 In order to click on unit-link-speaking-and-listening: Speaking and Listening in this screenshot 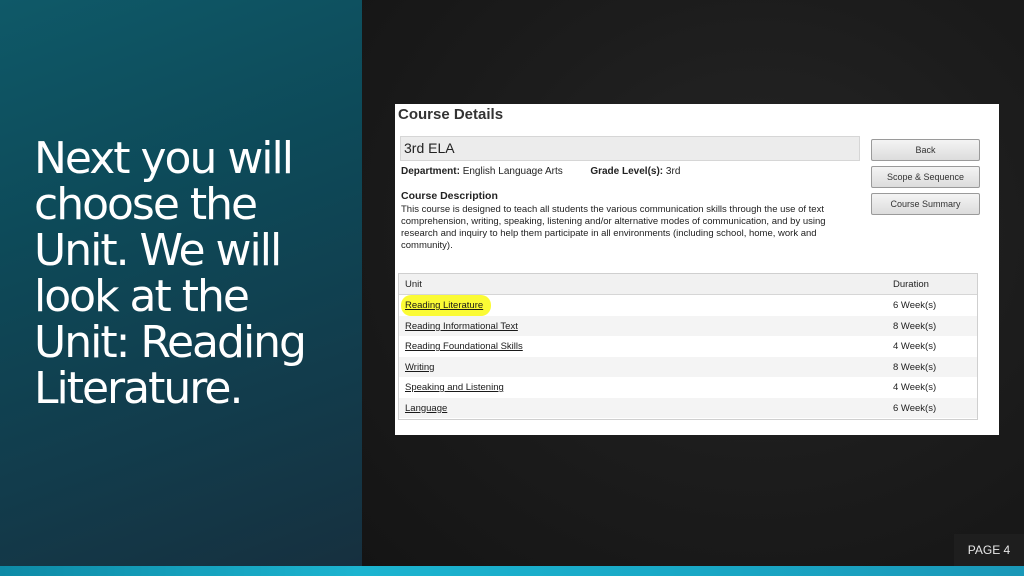, I will do `click(454, 387)`.